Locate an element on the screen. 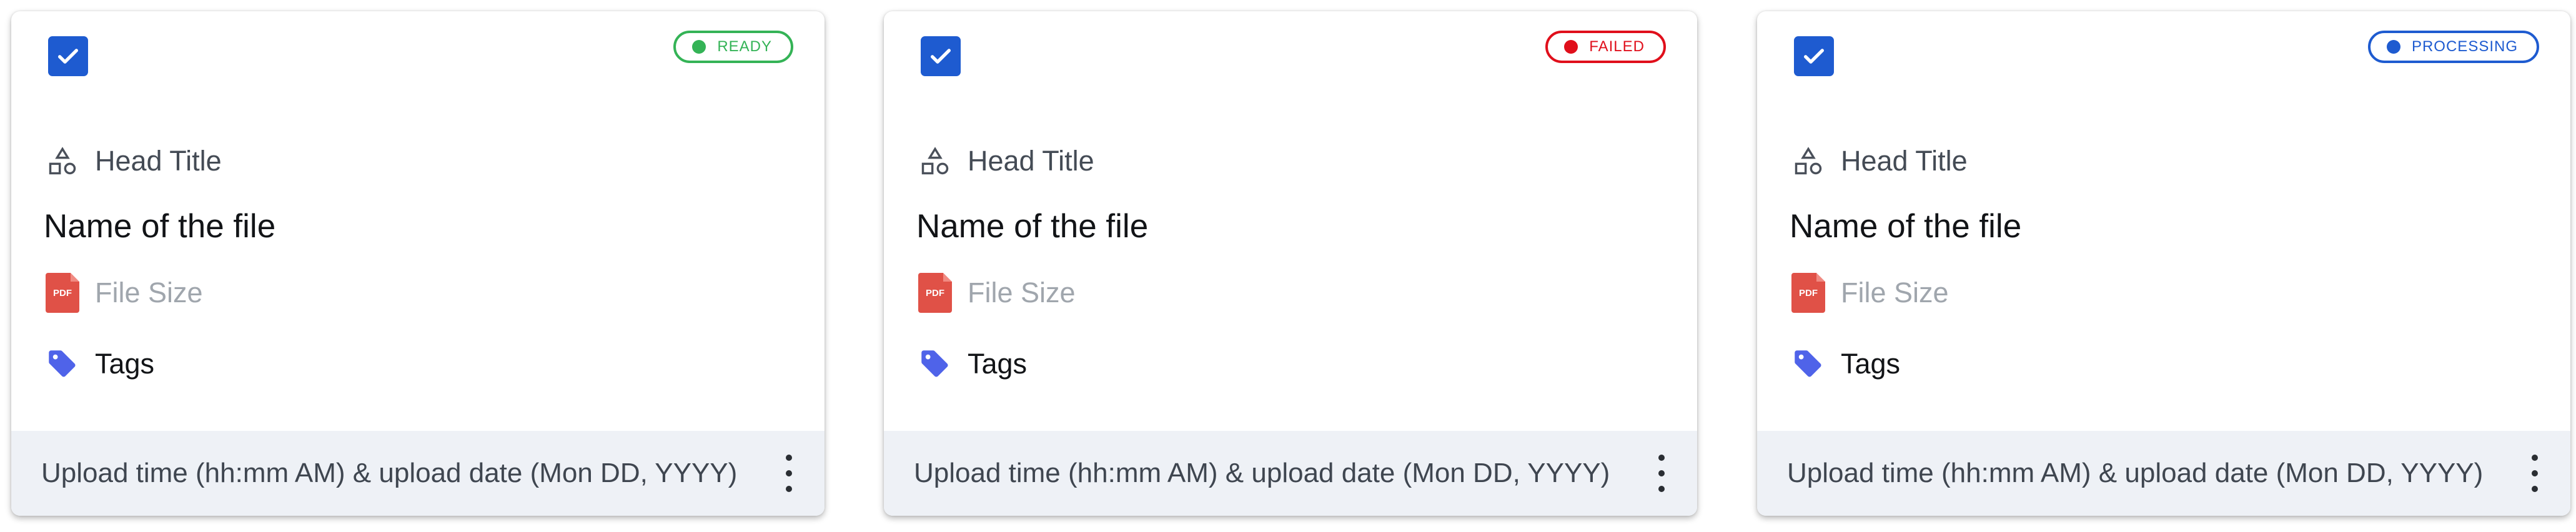  status-badge: READY is located at coordinates (733, 47).